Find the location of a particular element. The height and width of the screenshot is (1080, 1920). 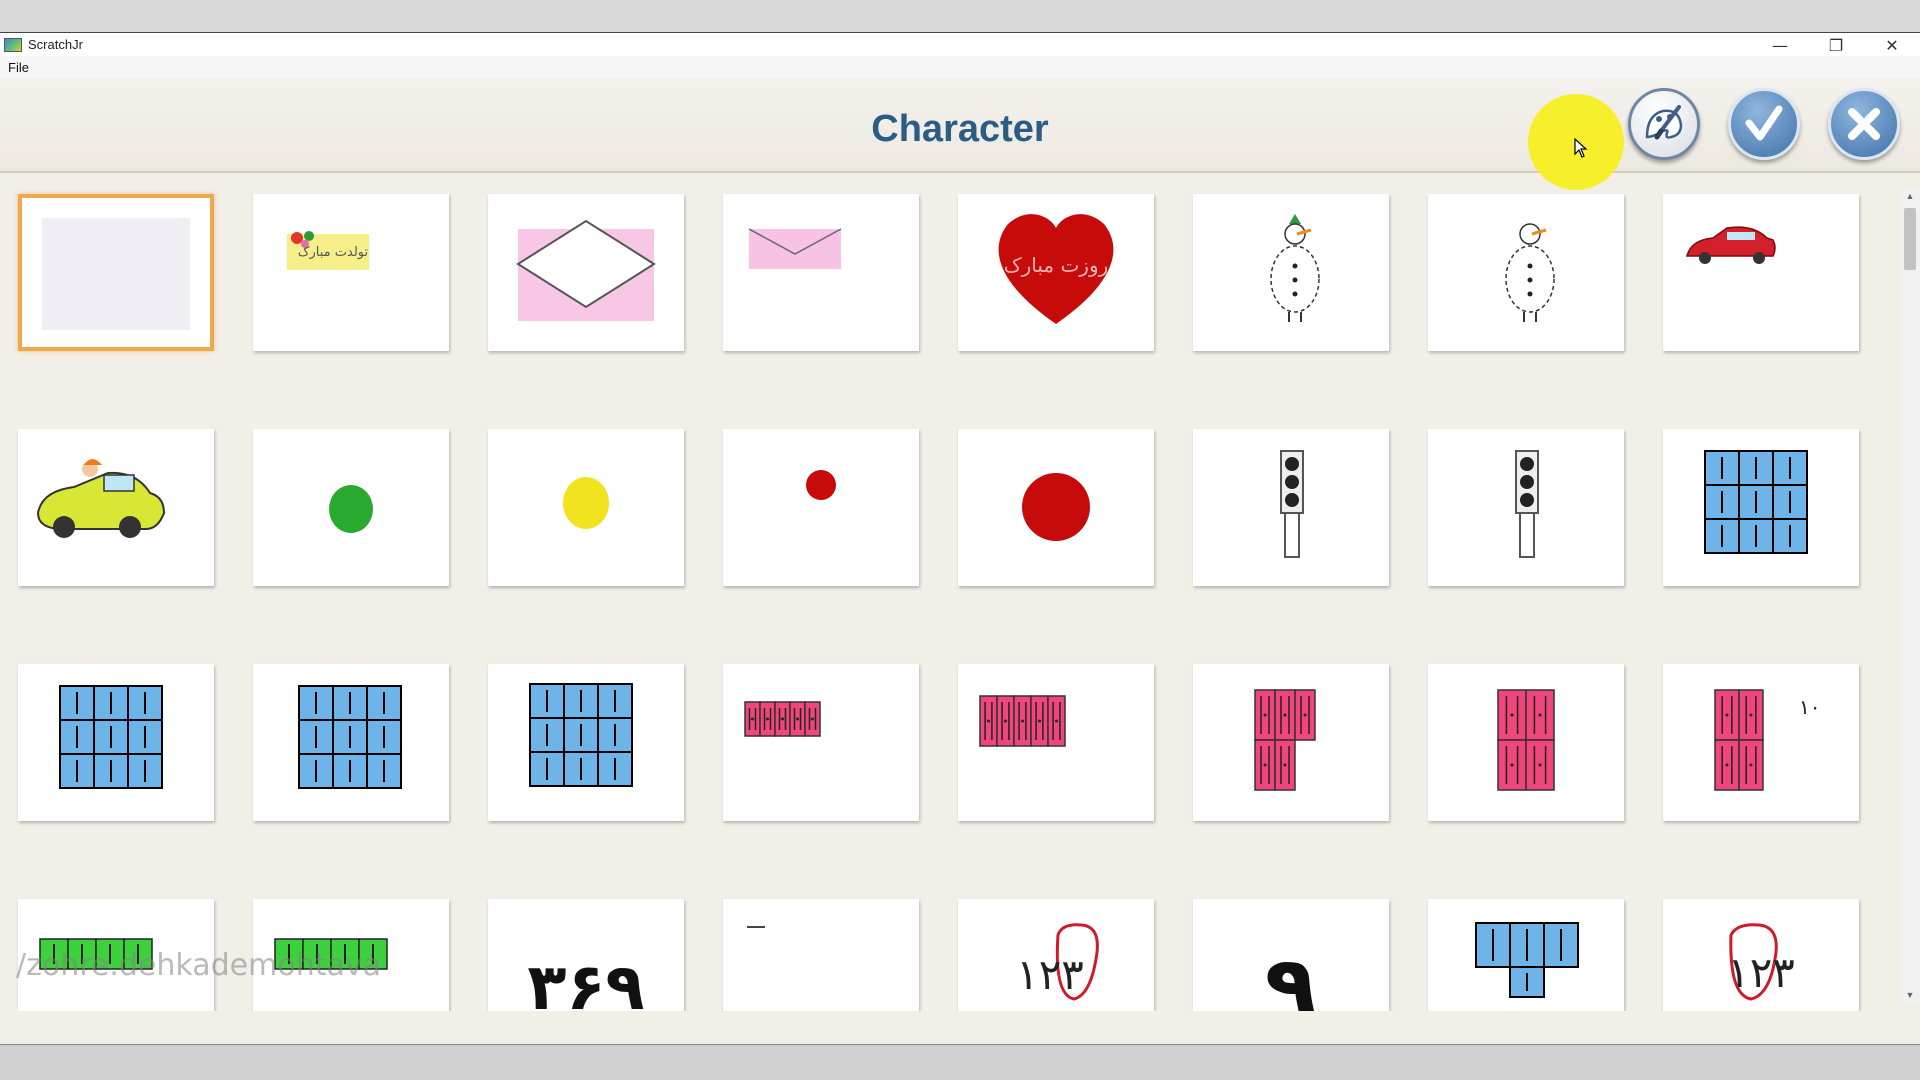

scroll-up-arrow-icon: ▲ is located at coordinates (1910, 196).